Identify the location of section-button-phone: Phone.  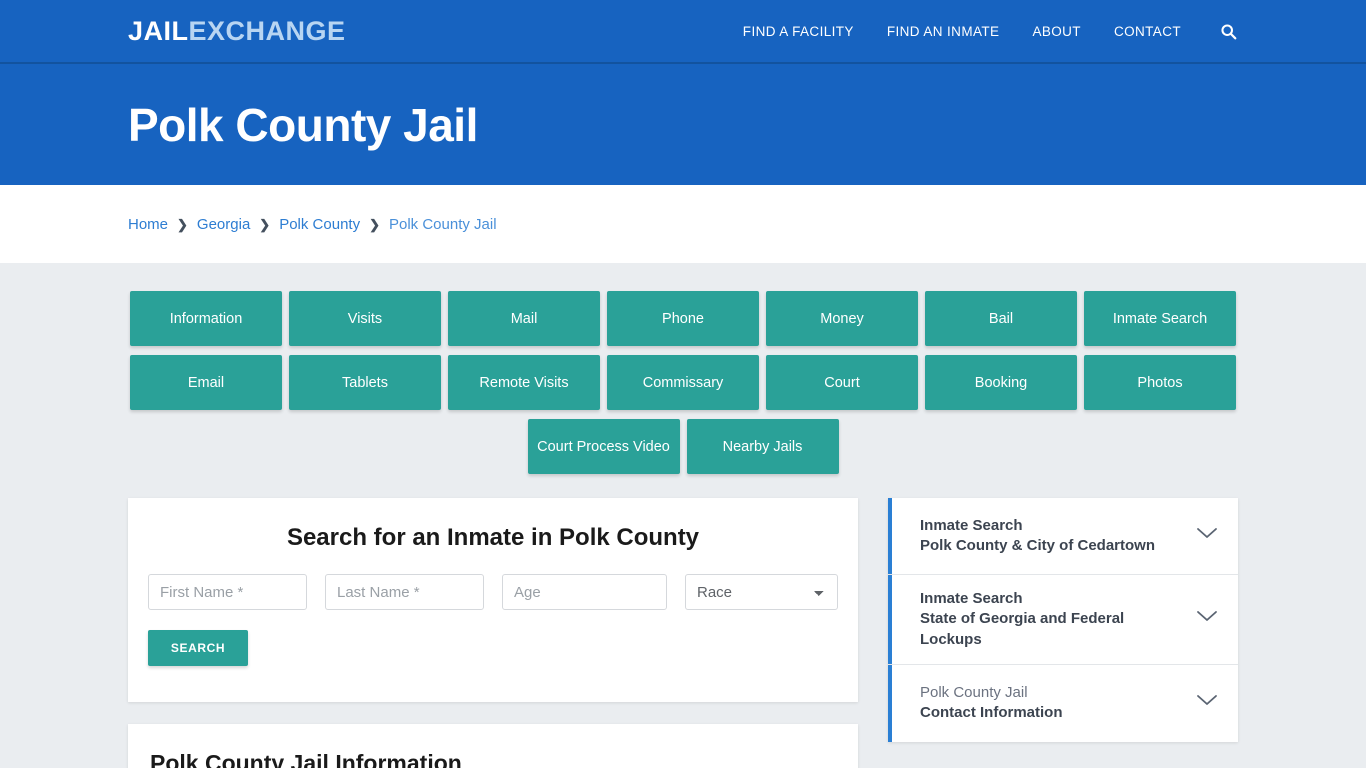
(683, 318).